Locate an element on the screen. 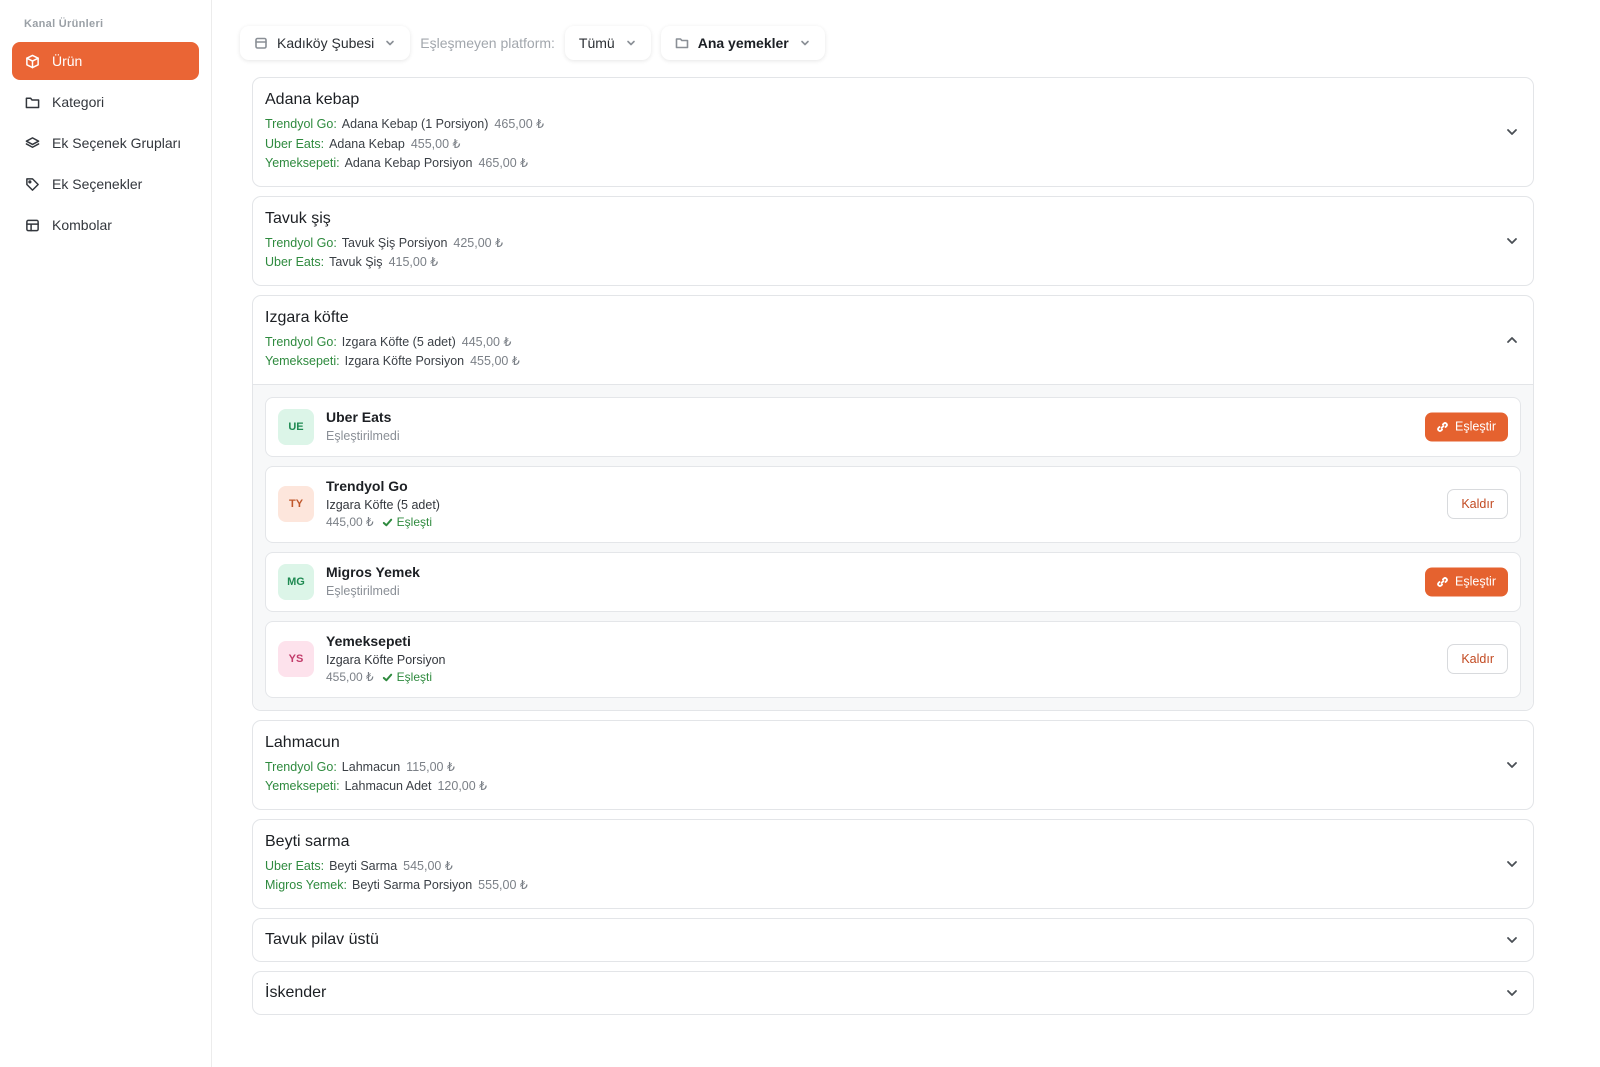 The width and height of the screenshot is (1600, 1067). sidebar-item-label: Ek Seçenek Grupları is located at coordinates (117, 143).